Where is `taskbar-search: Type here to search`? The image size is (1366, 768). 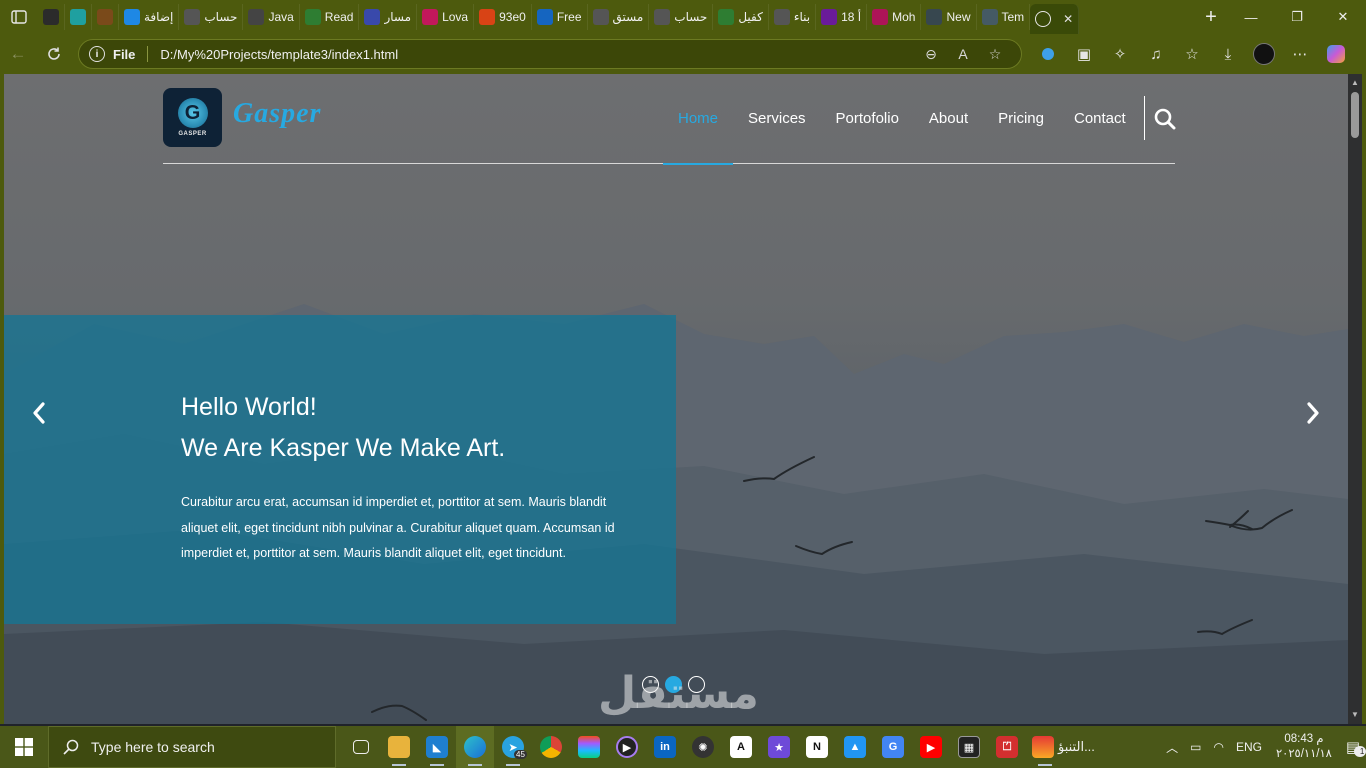 taskbar-search: Type here to search is located at coordinates (192, 747).